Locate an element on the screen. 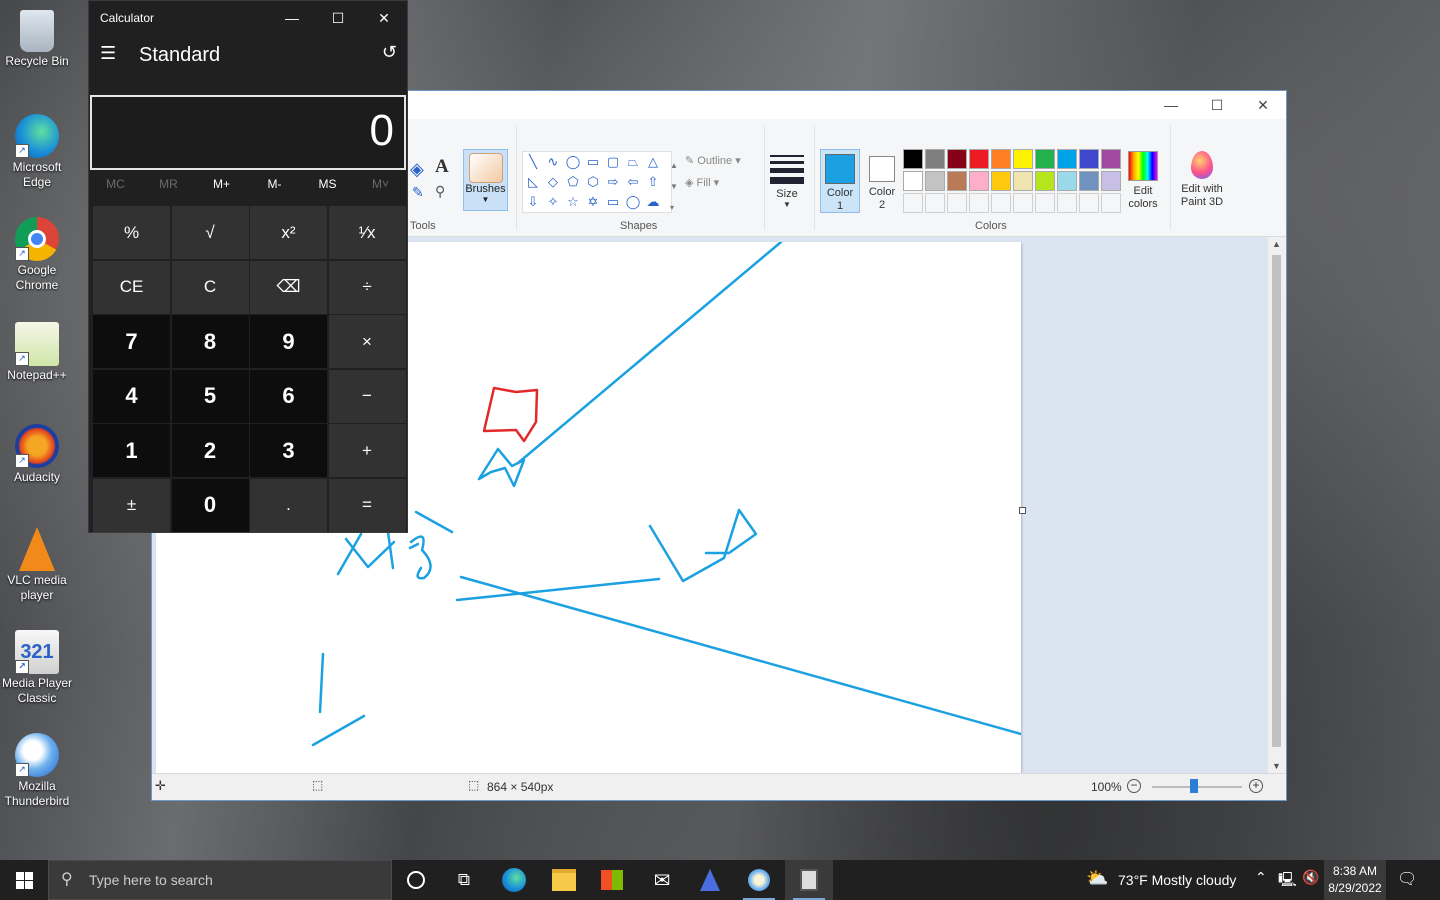 The width and height of the screenshot is (1440, 900). five-point-star-shape-icon: ☆ is located at coordinates (573, 202).